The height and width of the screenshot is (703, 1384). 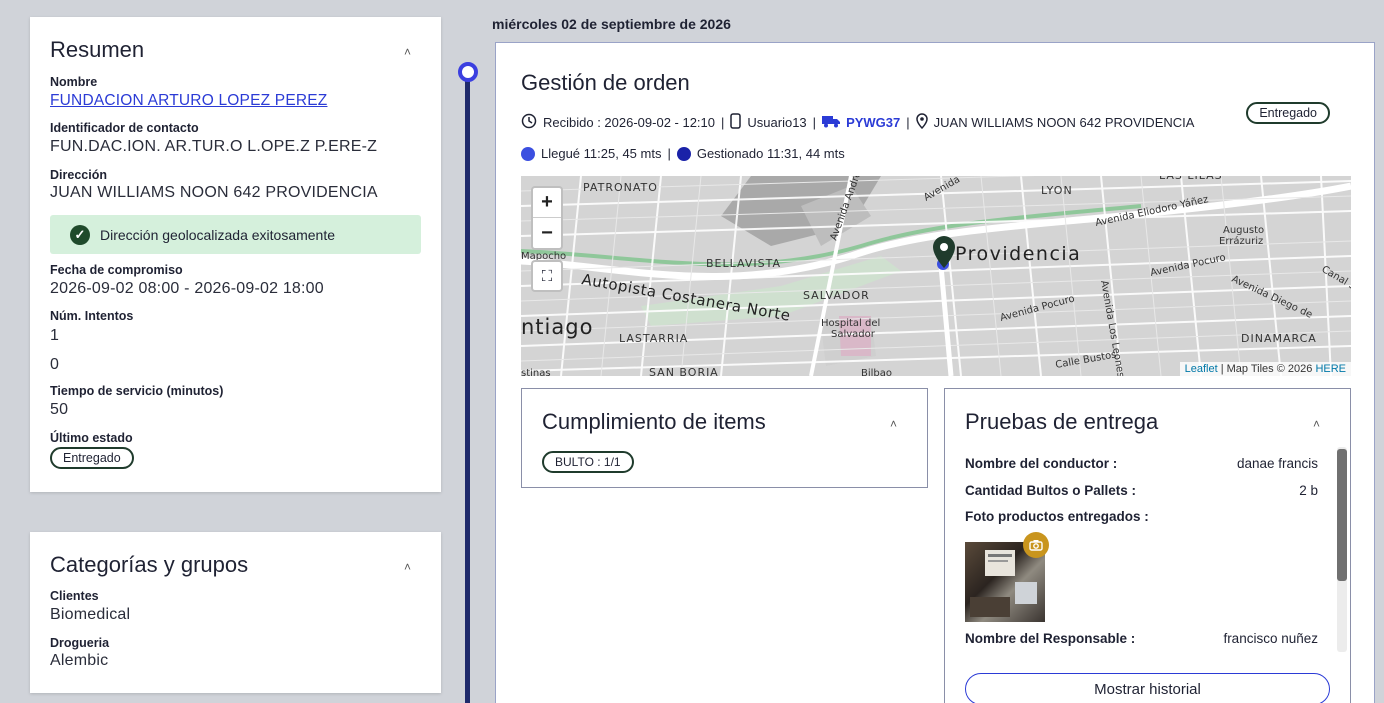 What do you see at coordinates (1057, 190) in the screenshot?
I see `svg-text: LYON` at bounding box center [1057, 190].